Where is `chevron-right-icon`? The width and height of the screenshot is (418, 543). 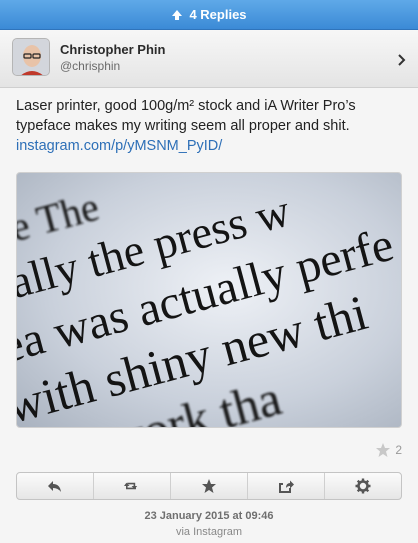 chevron-right-icon is located at coordinates (402, 60).